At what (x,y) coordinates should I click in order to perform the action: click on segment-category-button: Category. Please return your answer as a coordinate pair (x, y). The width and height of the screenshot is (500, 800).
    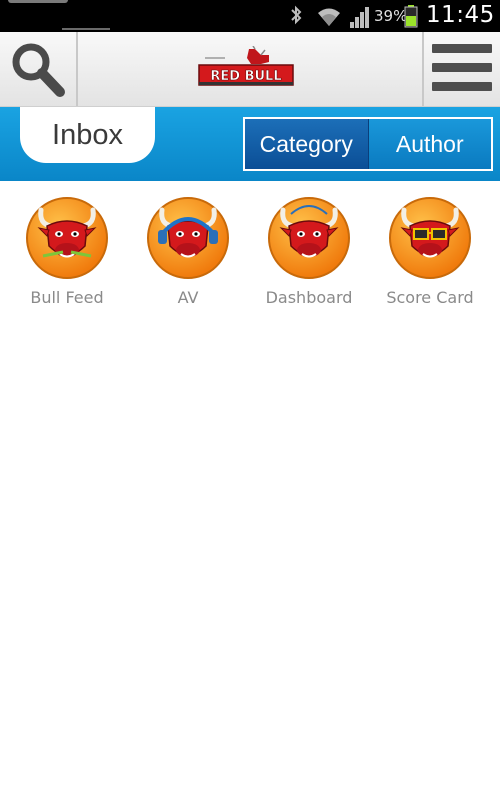
    Looking at the image, I should click on (307, 144).